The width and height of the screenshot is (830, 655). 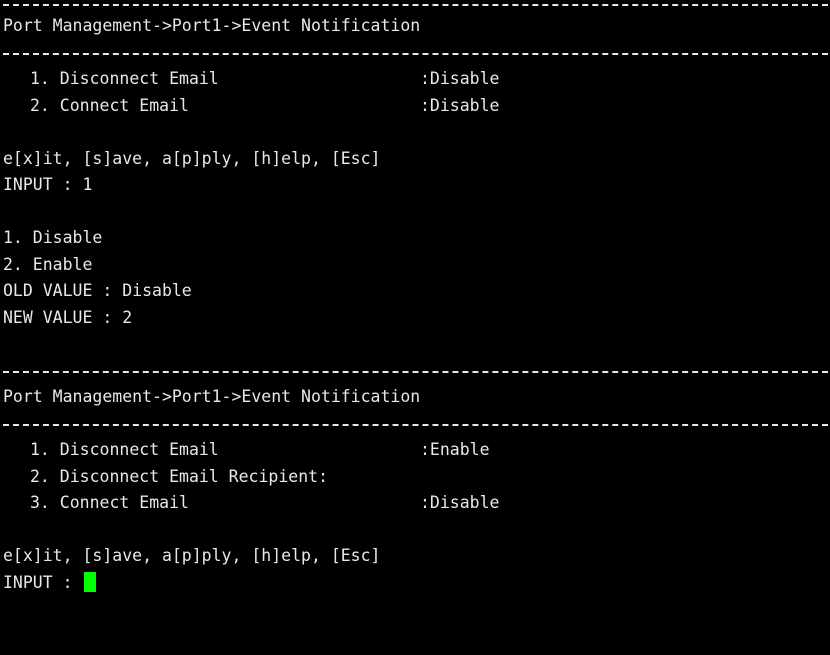 I want to click on text-cursor, so click(x=90, y=581).